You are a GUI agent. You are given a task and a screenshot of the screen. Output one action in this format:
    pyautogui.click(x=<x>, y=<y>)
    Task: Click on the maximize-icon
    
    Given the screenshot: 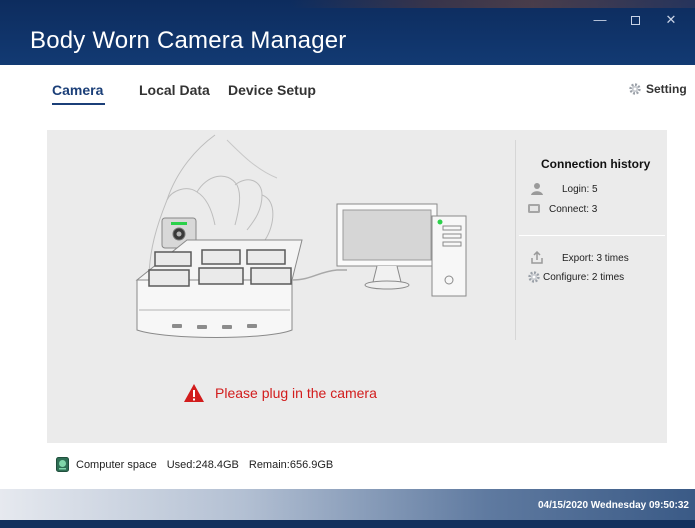 What is the action you would take?
    pyautogui.click(x=635, y=21)
    